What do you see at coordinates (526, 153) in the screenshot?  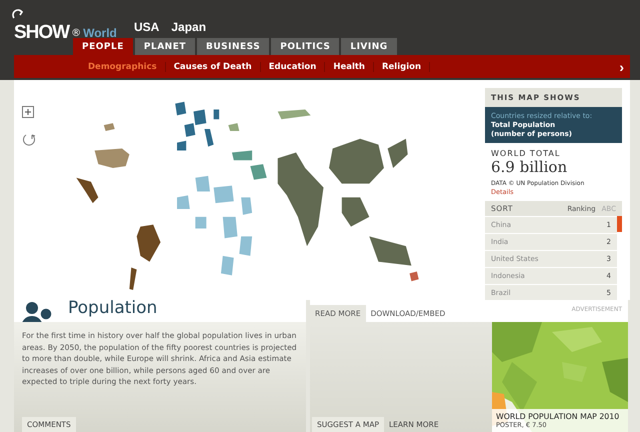 I see `total-label: WORLD TOTAL` at bounding box center [526, 153].